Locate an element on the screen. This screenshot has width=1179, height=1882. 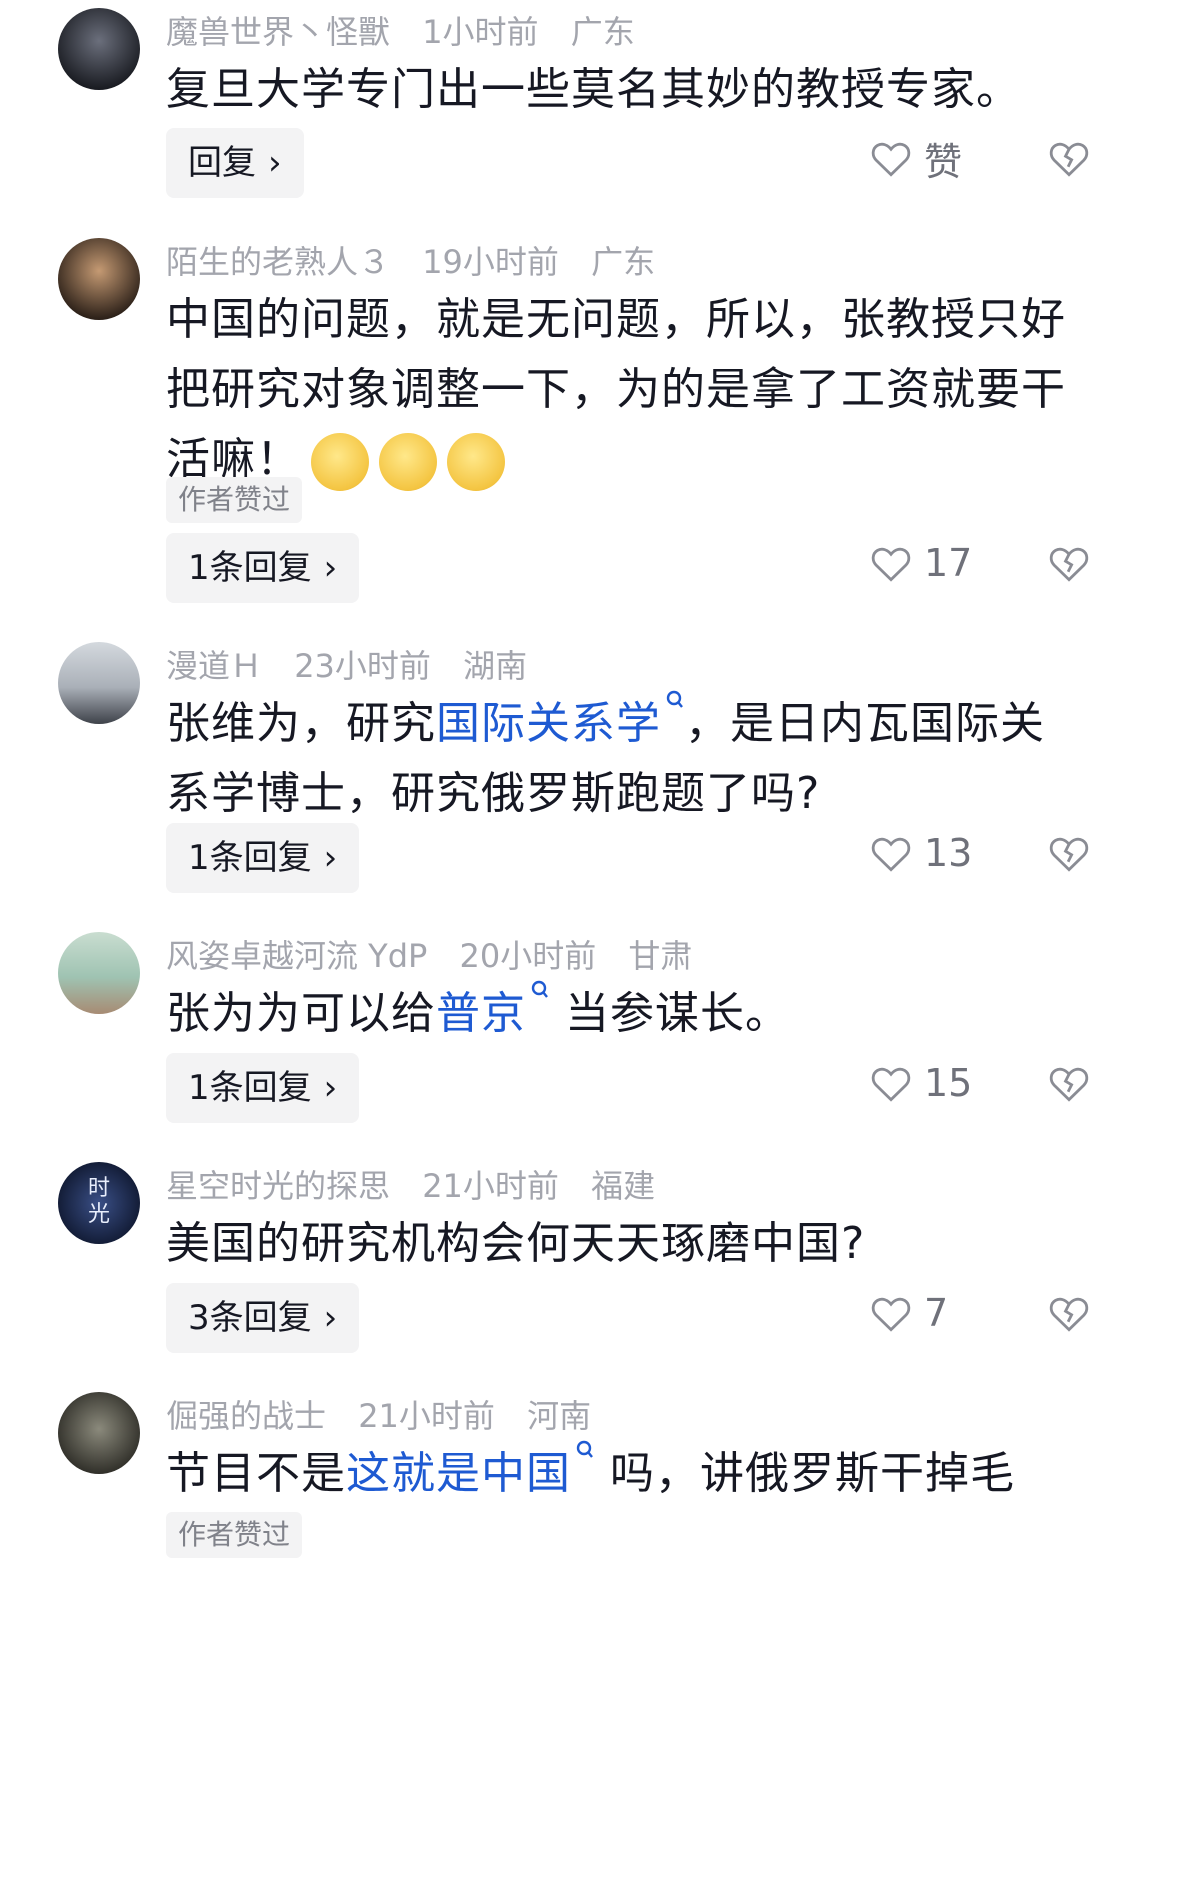
comment-meta: 风姿卓越河流 YdP 20小时前 甘肃 is located at coordinates (440, 956).